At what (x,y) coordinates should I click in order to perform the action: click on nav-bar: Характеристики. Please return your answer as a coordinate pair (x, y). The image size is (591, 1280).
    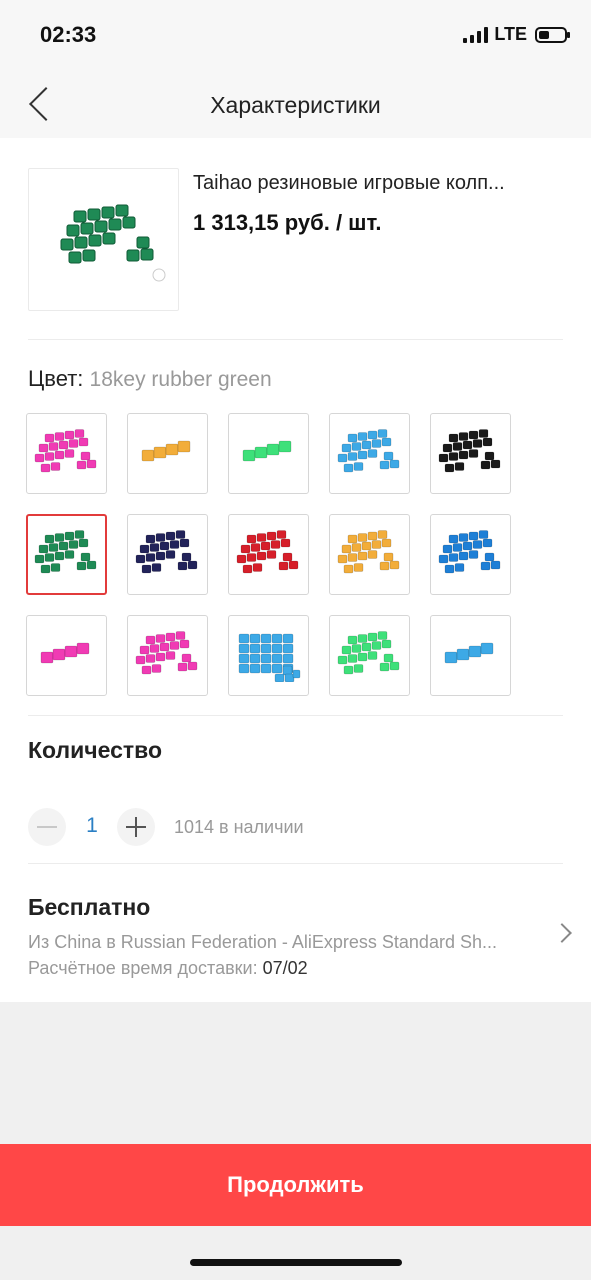
    Looking at the image, I should click on (295, 105).